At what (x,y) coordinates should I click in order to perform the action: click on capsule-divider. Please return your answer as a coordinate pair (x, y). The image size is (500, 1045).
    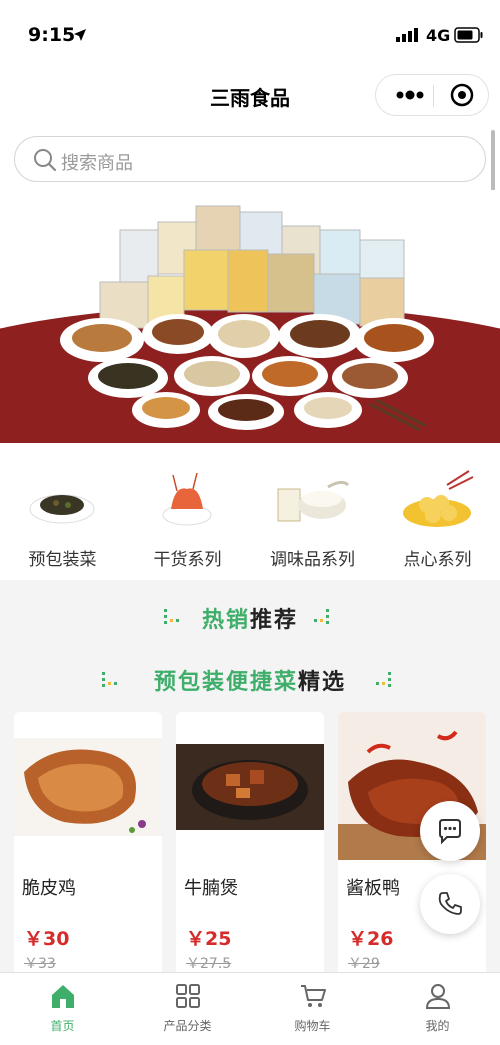
    Looking at the image, I should click on (433, 96).